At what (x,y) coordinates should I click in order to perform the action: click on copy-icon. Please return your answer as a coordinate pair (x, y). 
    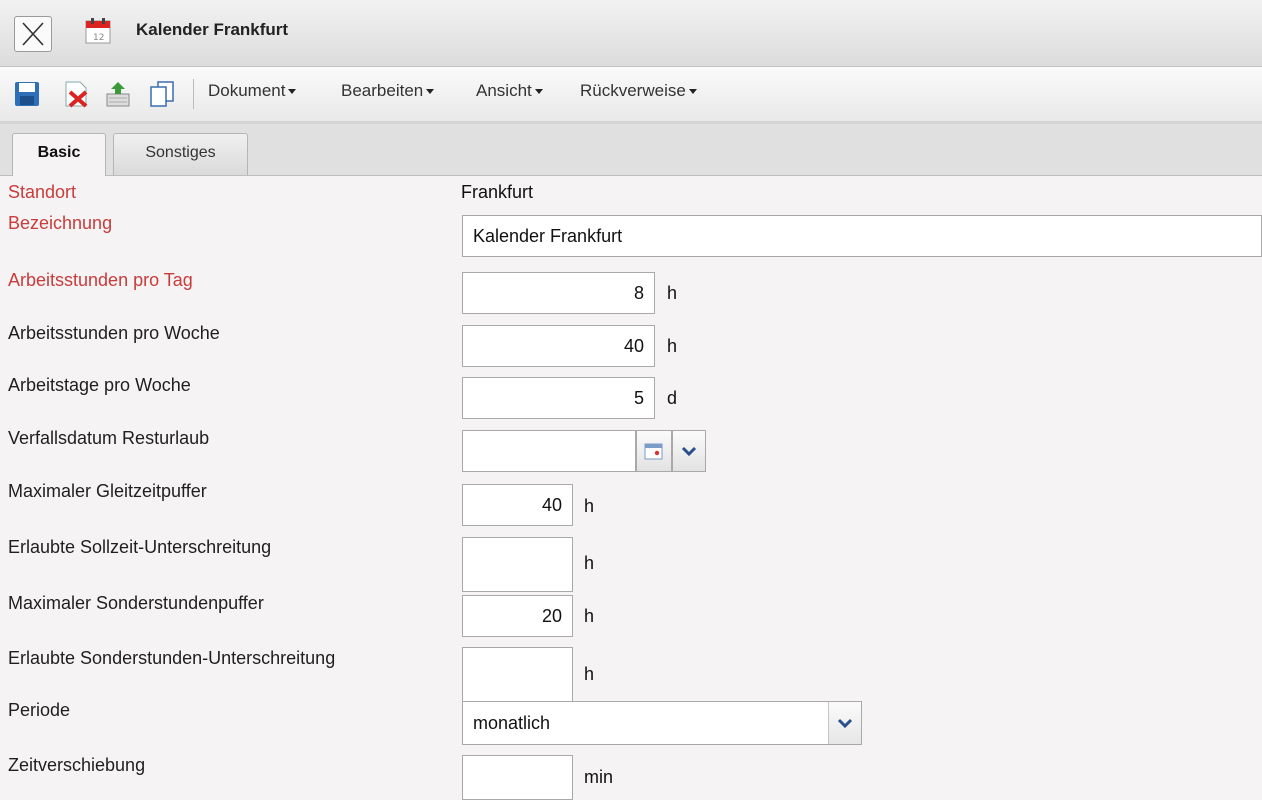
    Looking at the image, I should click on (162, 94).